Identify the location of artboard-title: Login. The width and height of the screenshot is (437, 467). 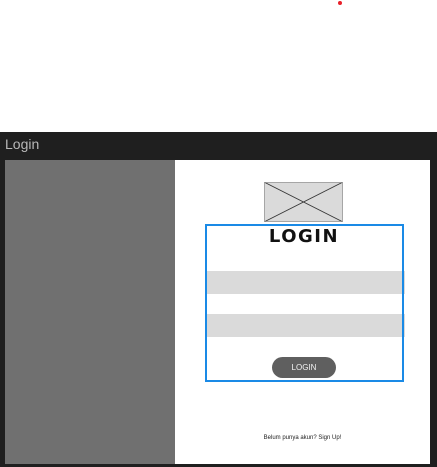
(22, 144).